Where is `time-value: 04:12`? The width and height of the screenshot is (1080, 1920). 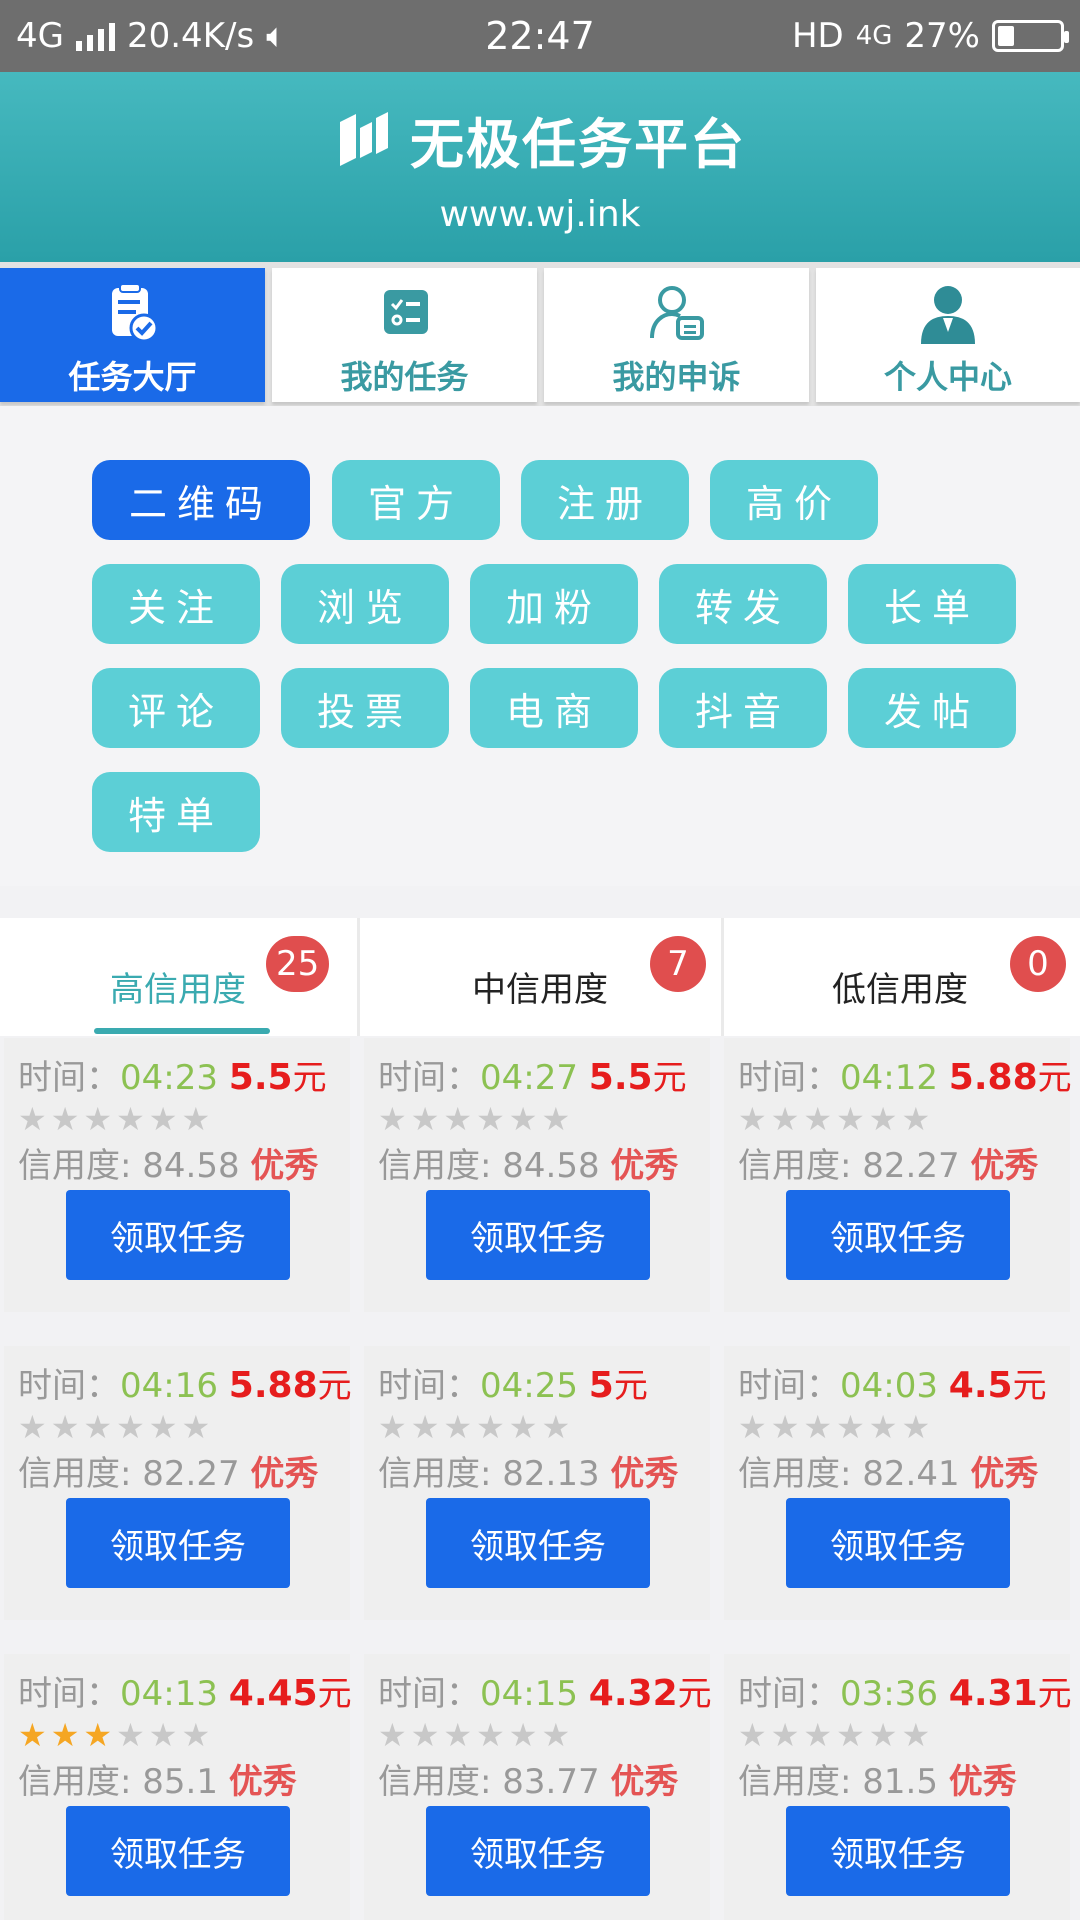 time-value: 04:12 is located at coordinates (894, 1078).